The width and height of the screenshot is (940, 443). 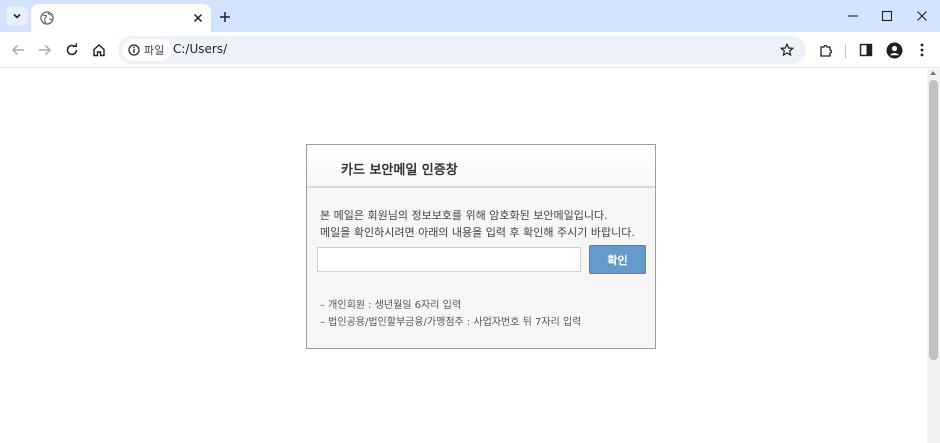 I want to click on window-close-button, so click(x=922, y=16).